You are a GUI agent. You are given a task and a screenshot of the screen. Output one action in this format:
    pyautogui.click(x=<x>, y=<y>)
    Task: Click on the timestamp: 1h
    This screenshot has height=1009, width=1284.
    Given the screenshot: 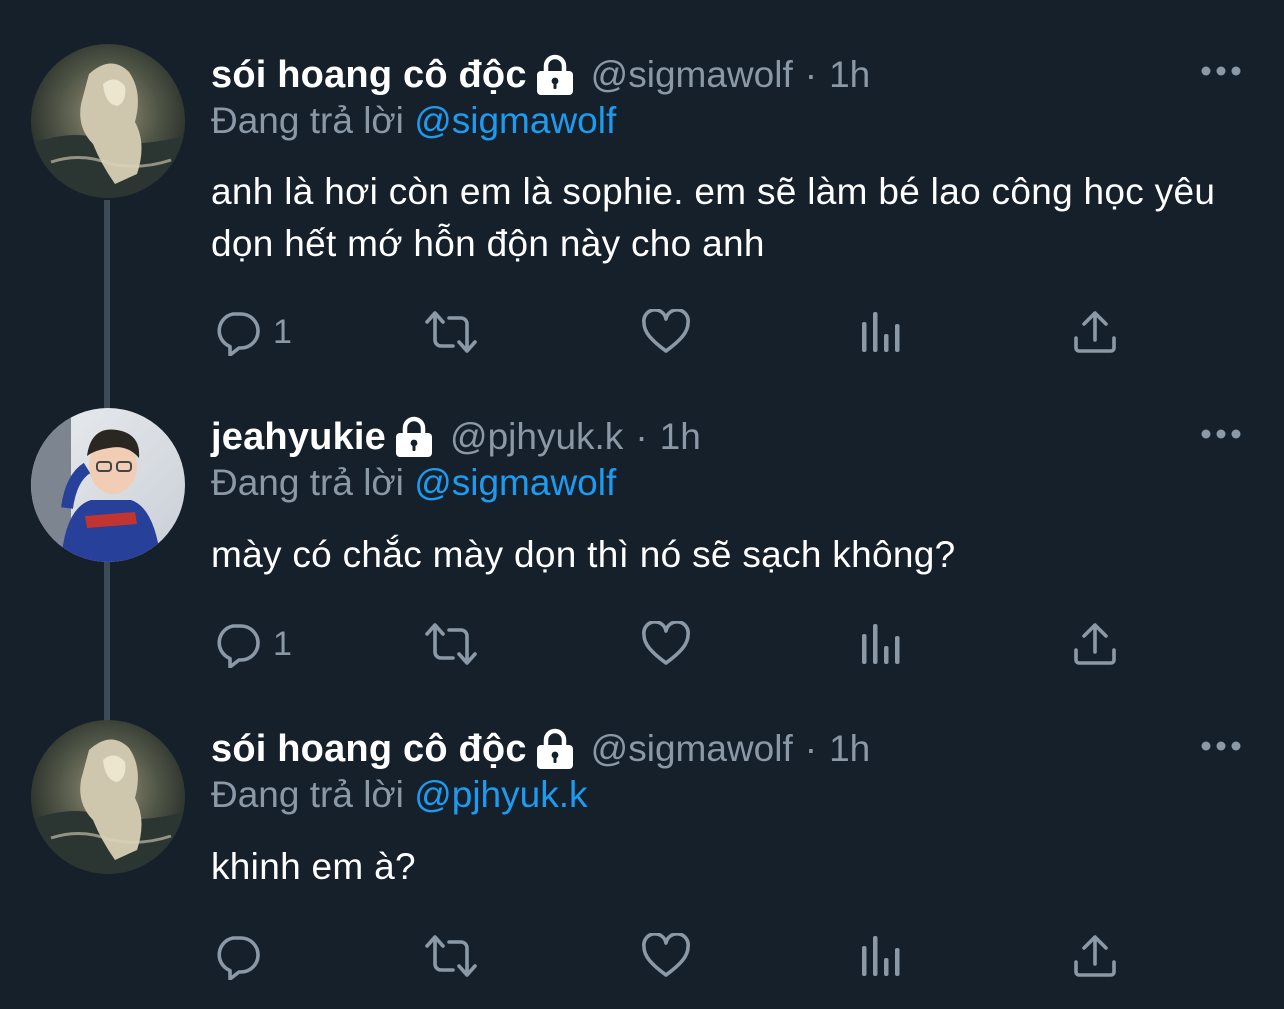 What is the action you would take?
    pyautogui.click(x=849, y=749)
    